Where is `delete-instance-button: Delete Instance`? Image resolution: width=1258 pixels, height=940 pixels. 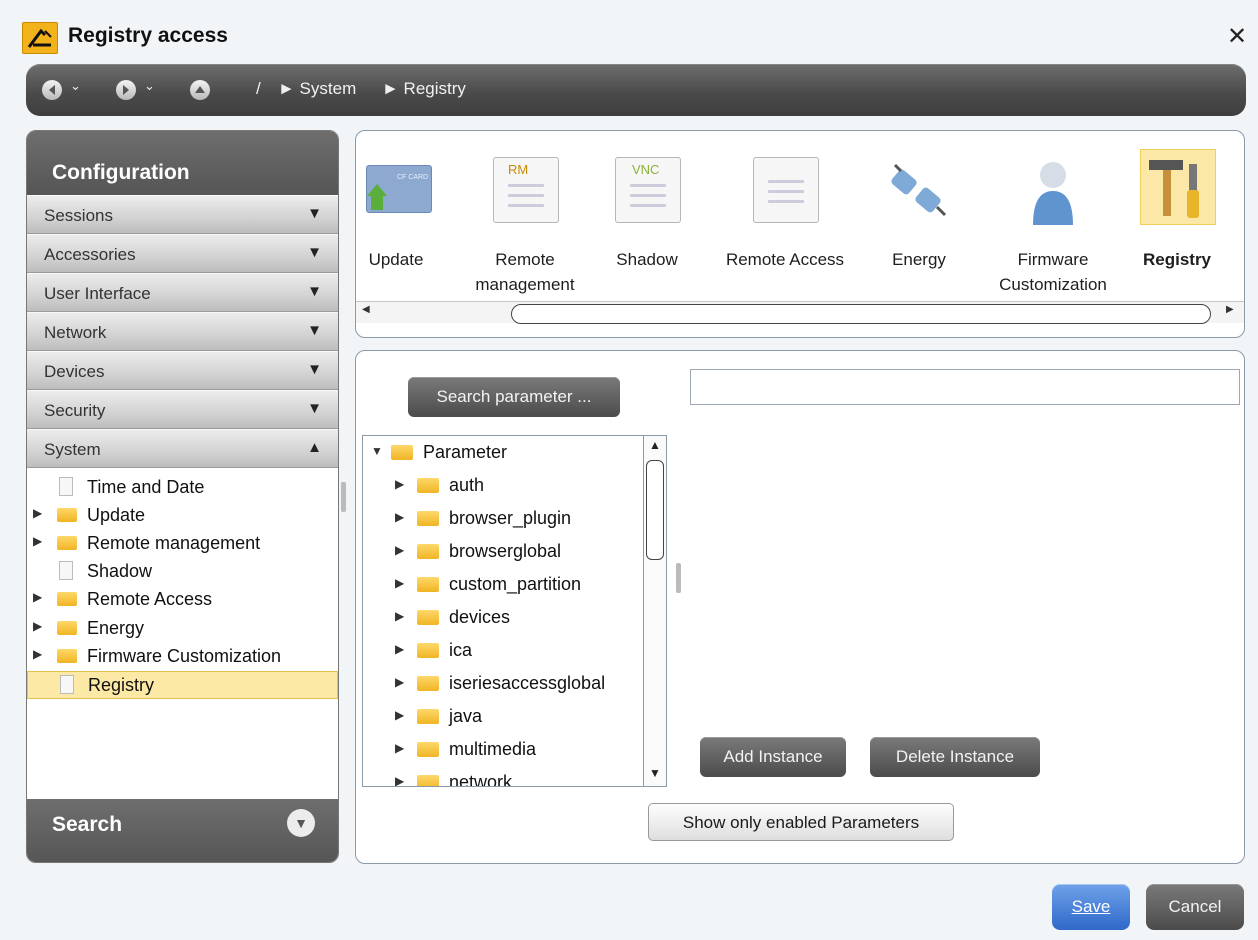 delete-instance-button: Delete Instance is located at coordinates (955, 757).